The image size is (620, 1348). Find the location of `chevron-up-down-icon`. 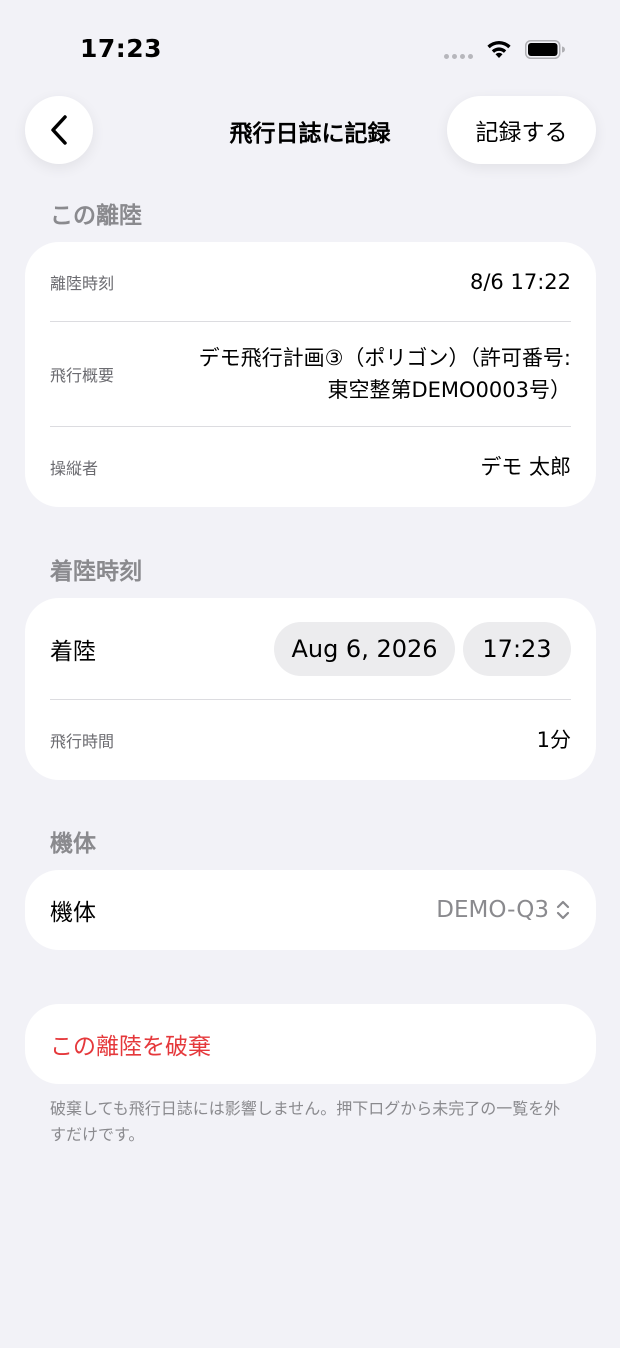

chevron-up-down-icon is located at coordinates (563, 910).